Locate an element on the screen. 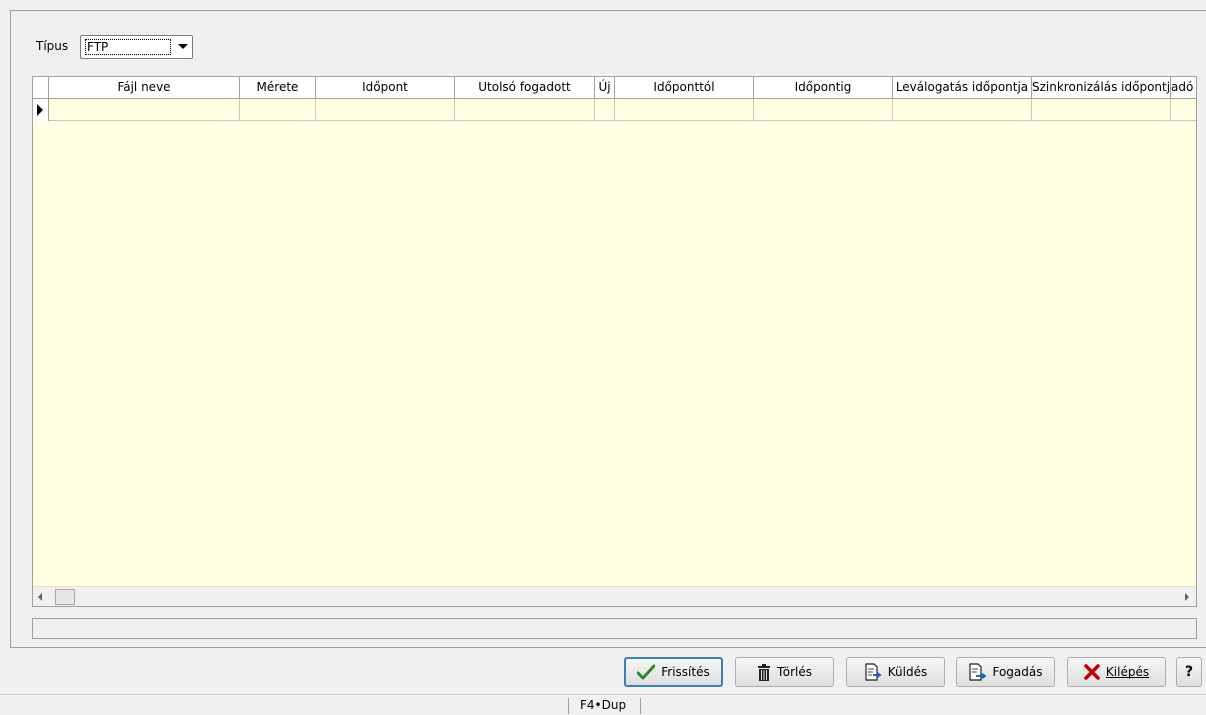 The width and height of the screenshot is (1206, 715). delete-button: Törlés is located at coordinates (784, 672).